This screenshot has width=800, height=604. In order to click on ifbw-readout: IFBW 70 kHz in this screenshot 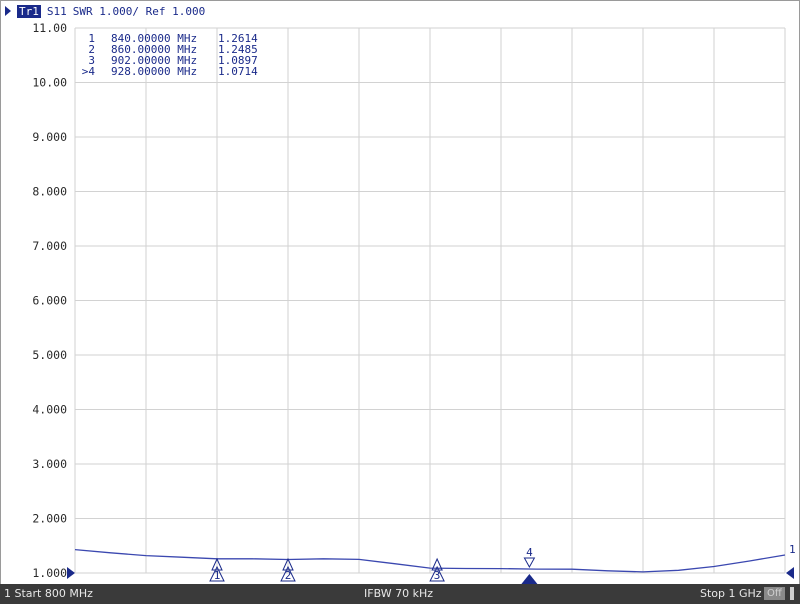, I will do `click(398, 593)`.